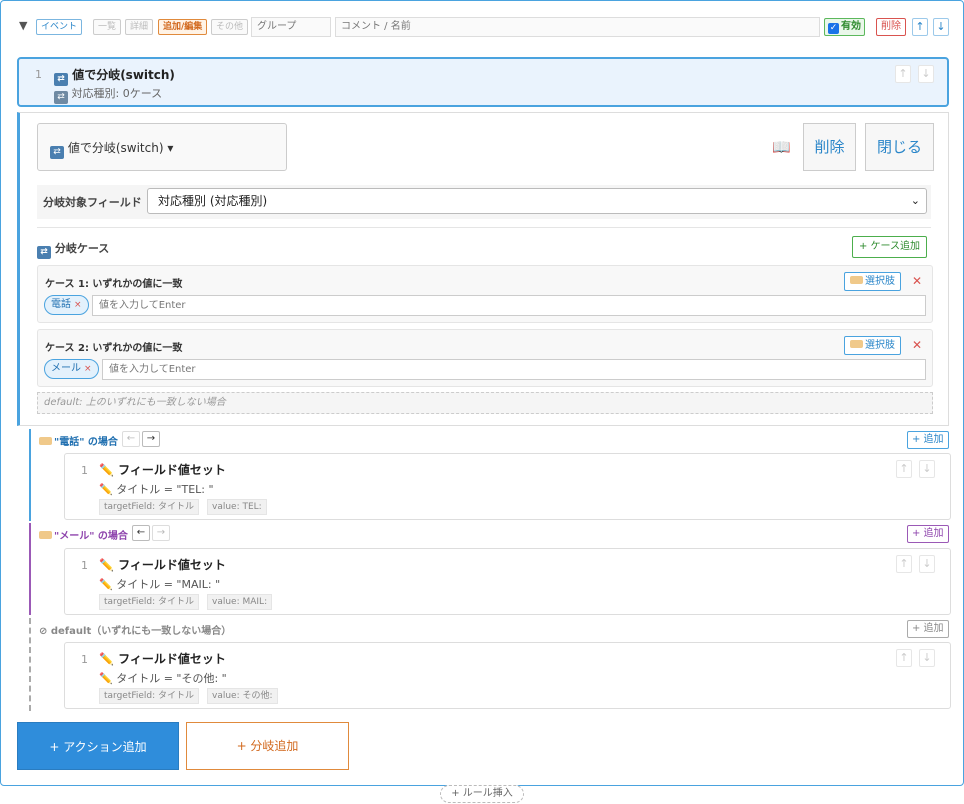  What do you see at coordinates (242, 696) in the screenshot?
I see `param-value: value: その他:` at bounding box center [242, 696].